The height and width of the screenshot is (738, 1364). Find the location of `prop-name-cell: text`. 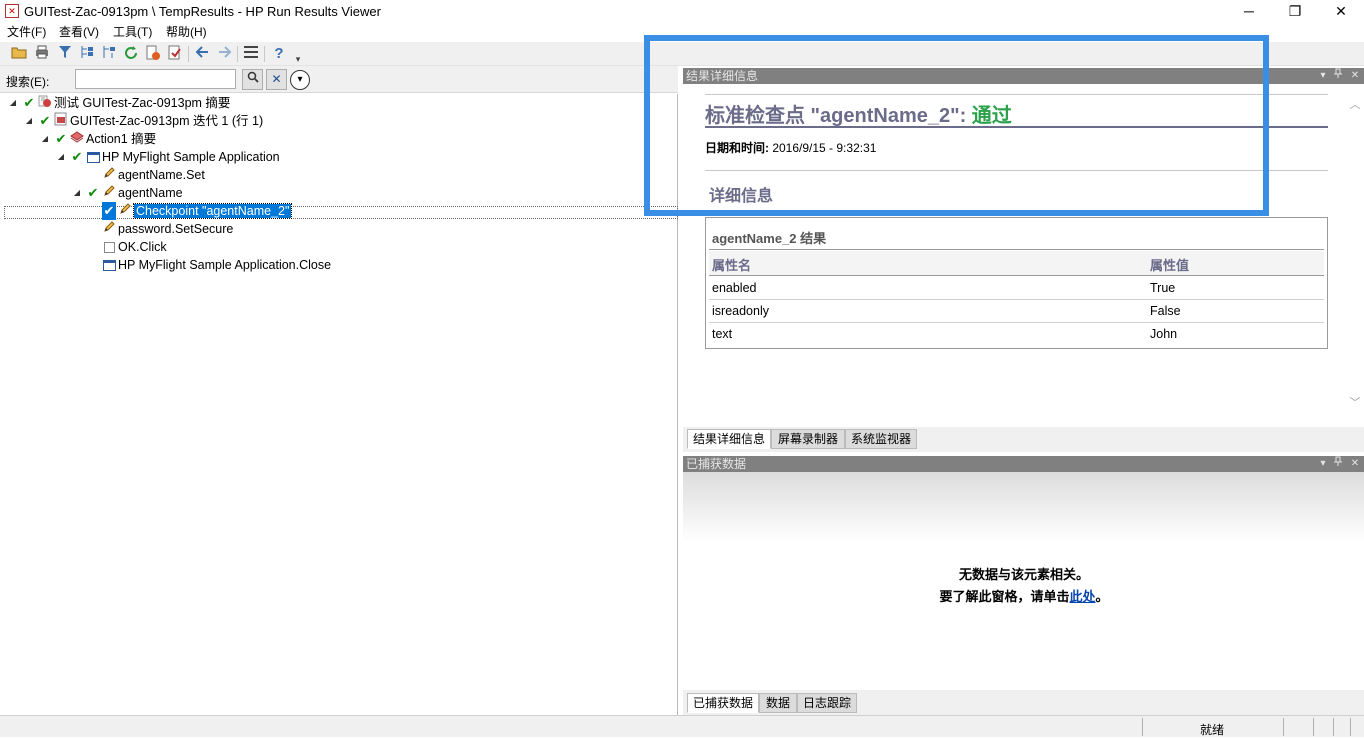

prop-name-cell: text is located at coordinates (722, 334).